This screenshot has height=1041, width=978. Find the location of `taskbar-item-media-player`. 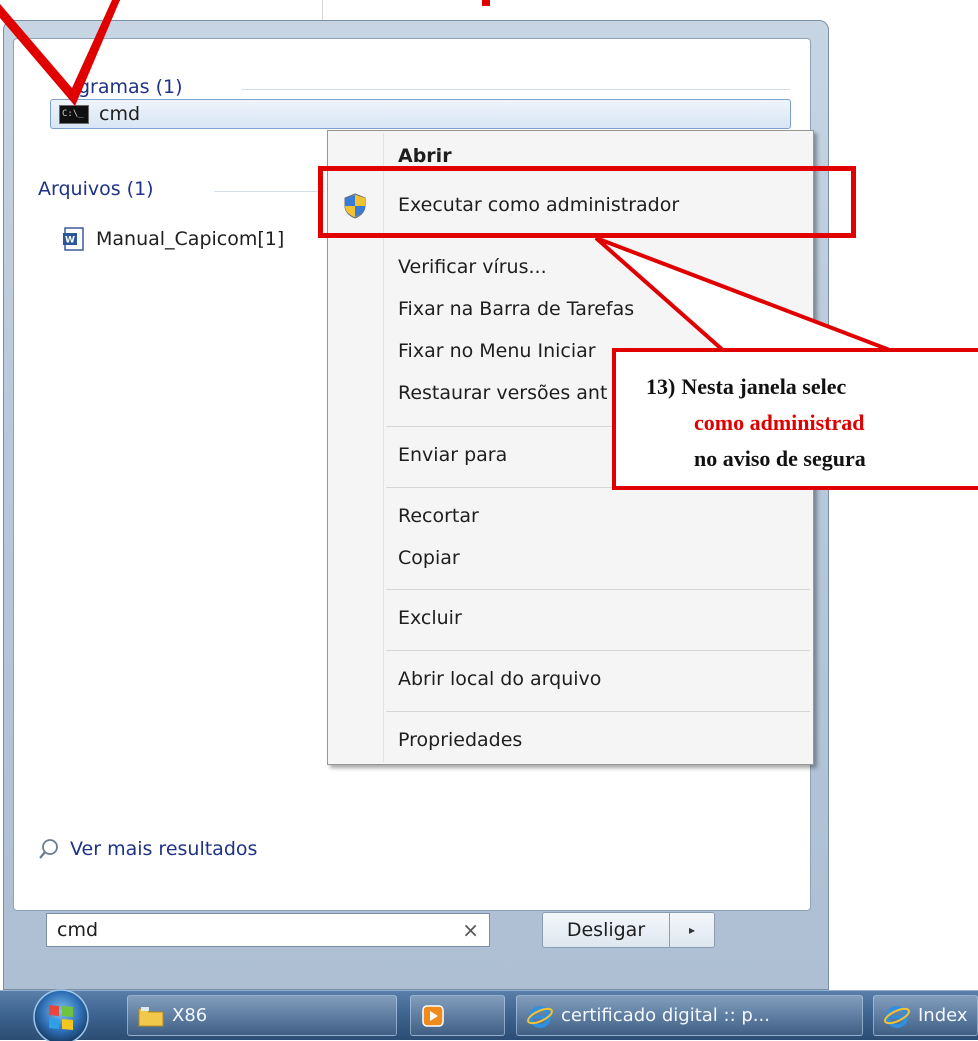

taskbar-item-media-player is located at coordinates (457, 1015).